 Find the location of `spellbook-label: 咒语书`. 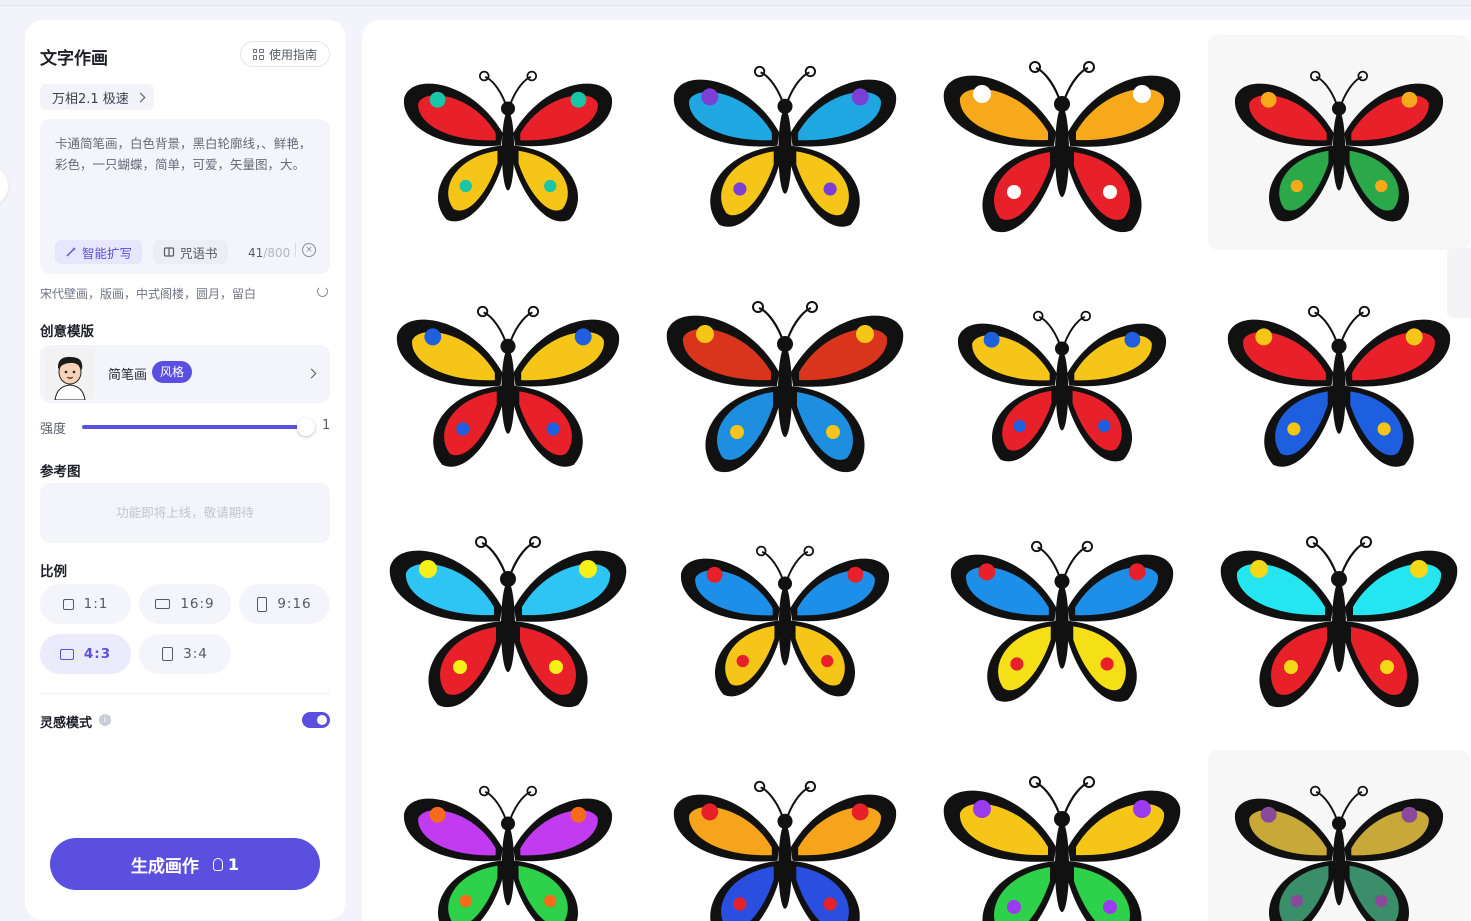

spellbook-label: 咒语书 is located at coordinates (199, 253).